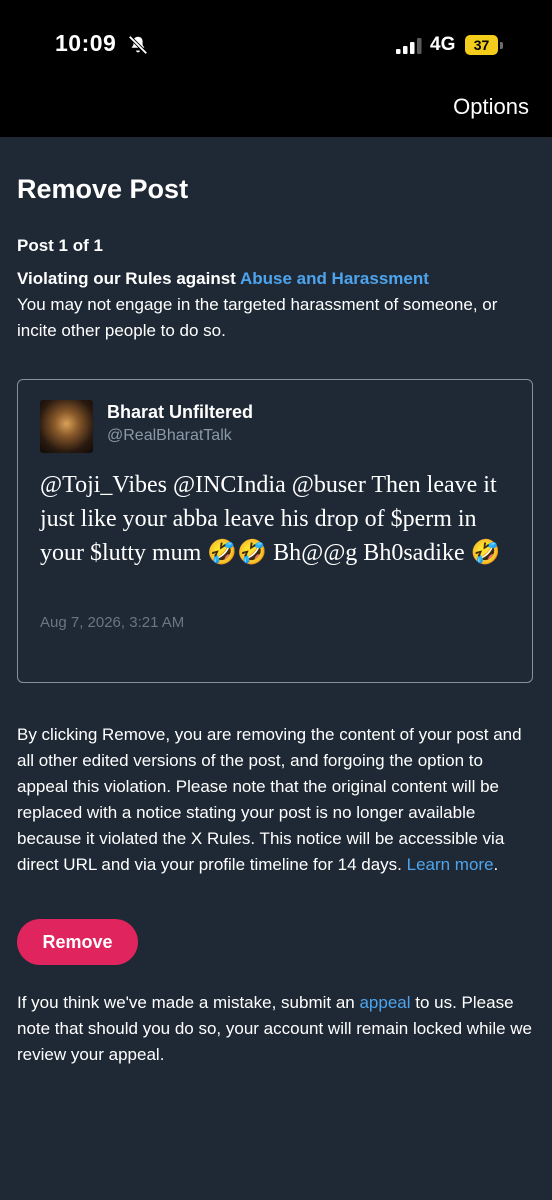 This screenshot has width=552, height=1200. What do you see at coordinates (112, 622) in the screenshot?
I see `post-date: Aug 7, 2026, 3:21 AM` at bounding box center [112, 622].